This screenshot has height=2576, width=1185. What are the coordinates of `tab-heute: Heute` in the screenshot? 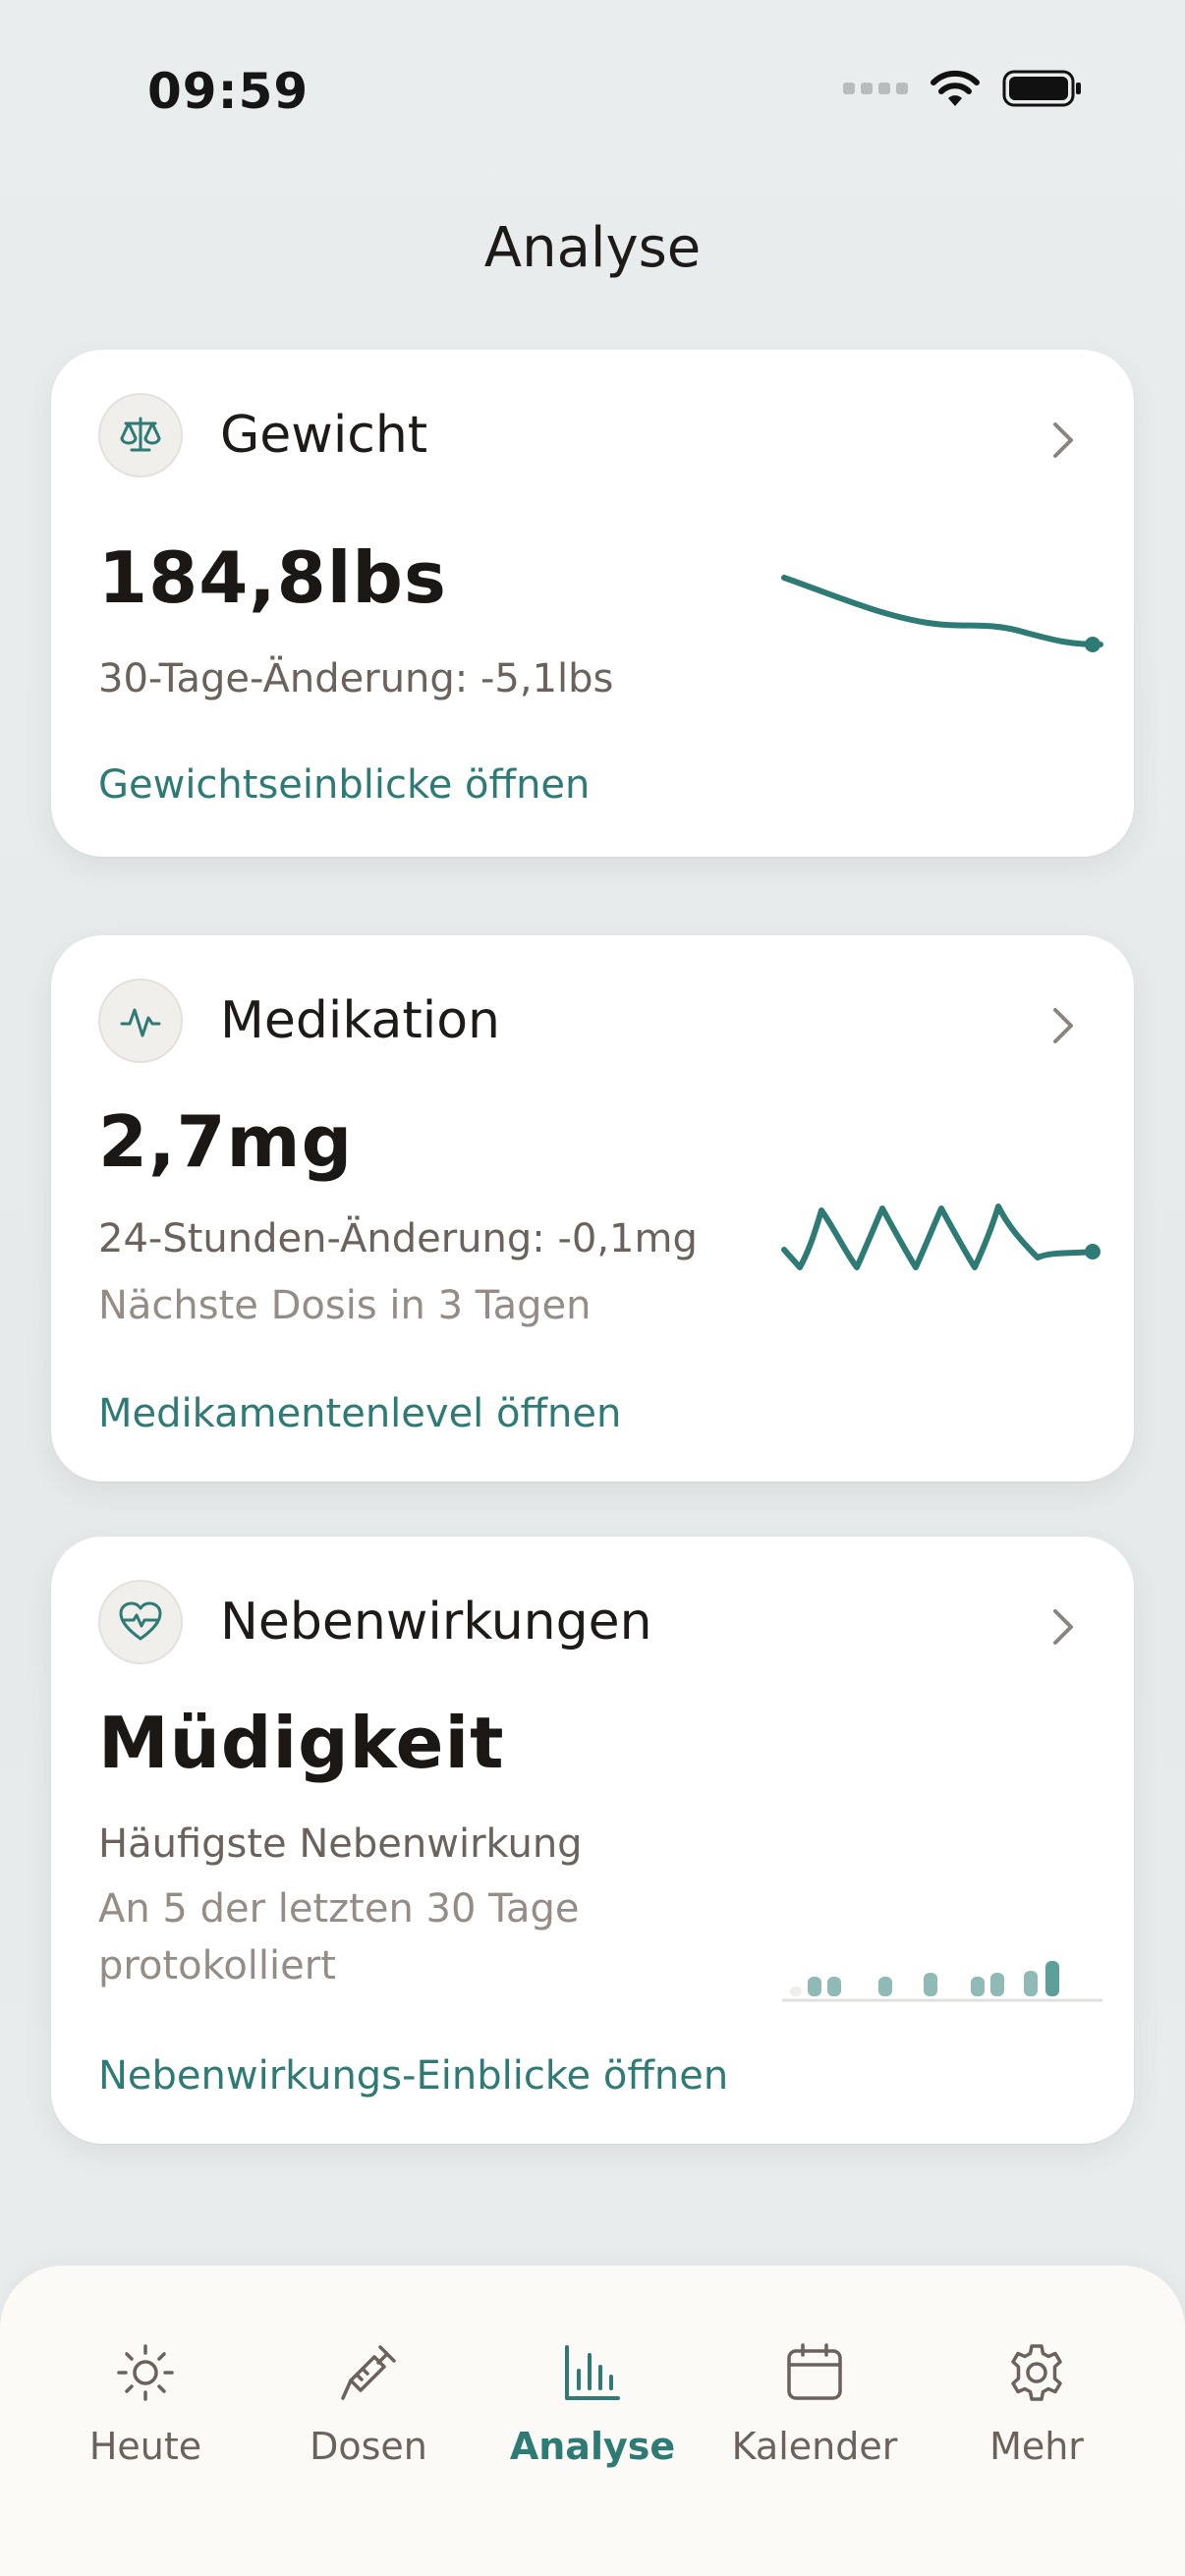 It's located at (146, 2403).